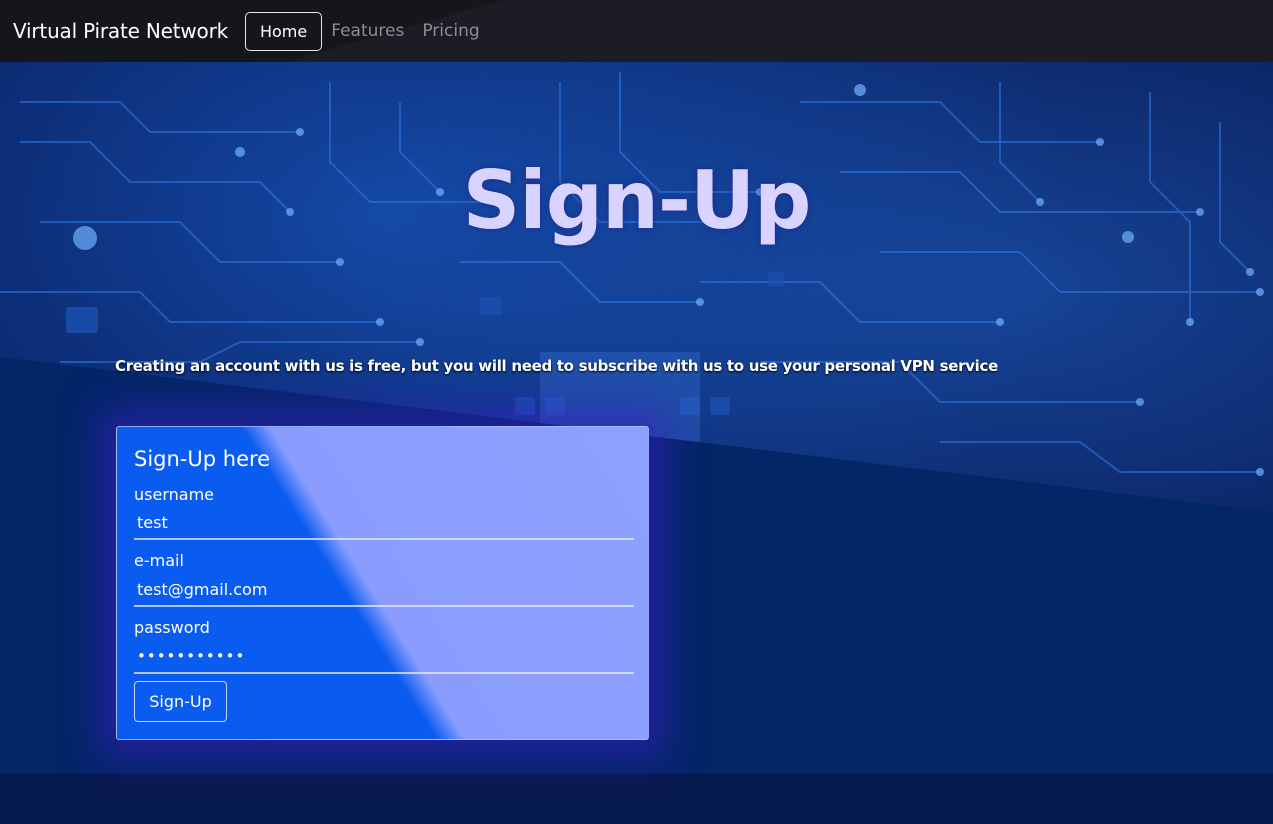 The height and width of the screenshot is (824, 1273). I want to click on brand-name: Virtual Pirate Network, so click(120, 31).